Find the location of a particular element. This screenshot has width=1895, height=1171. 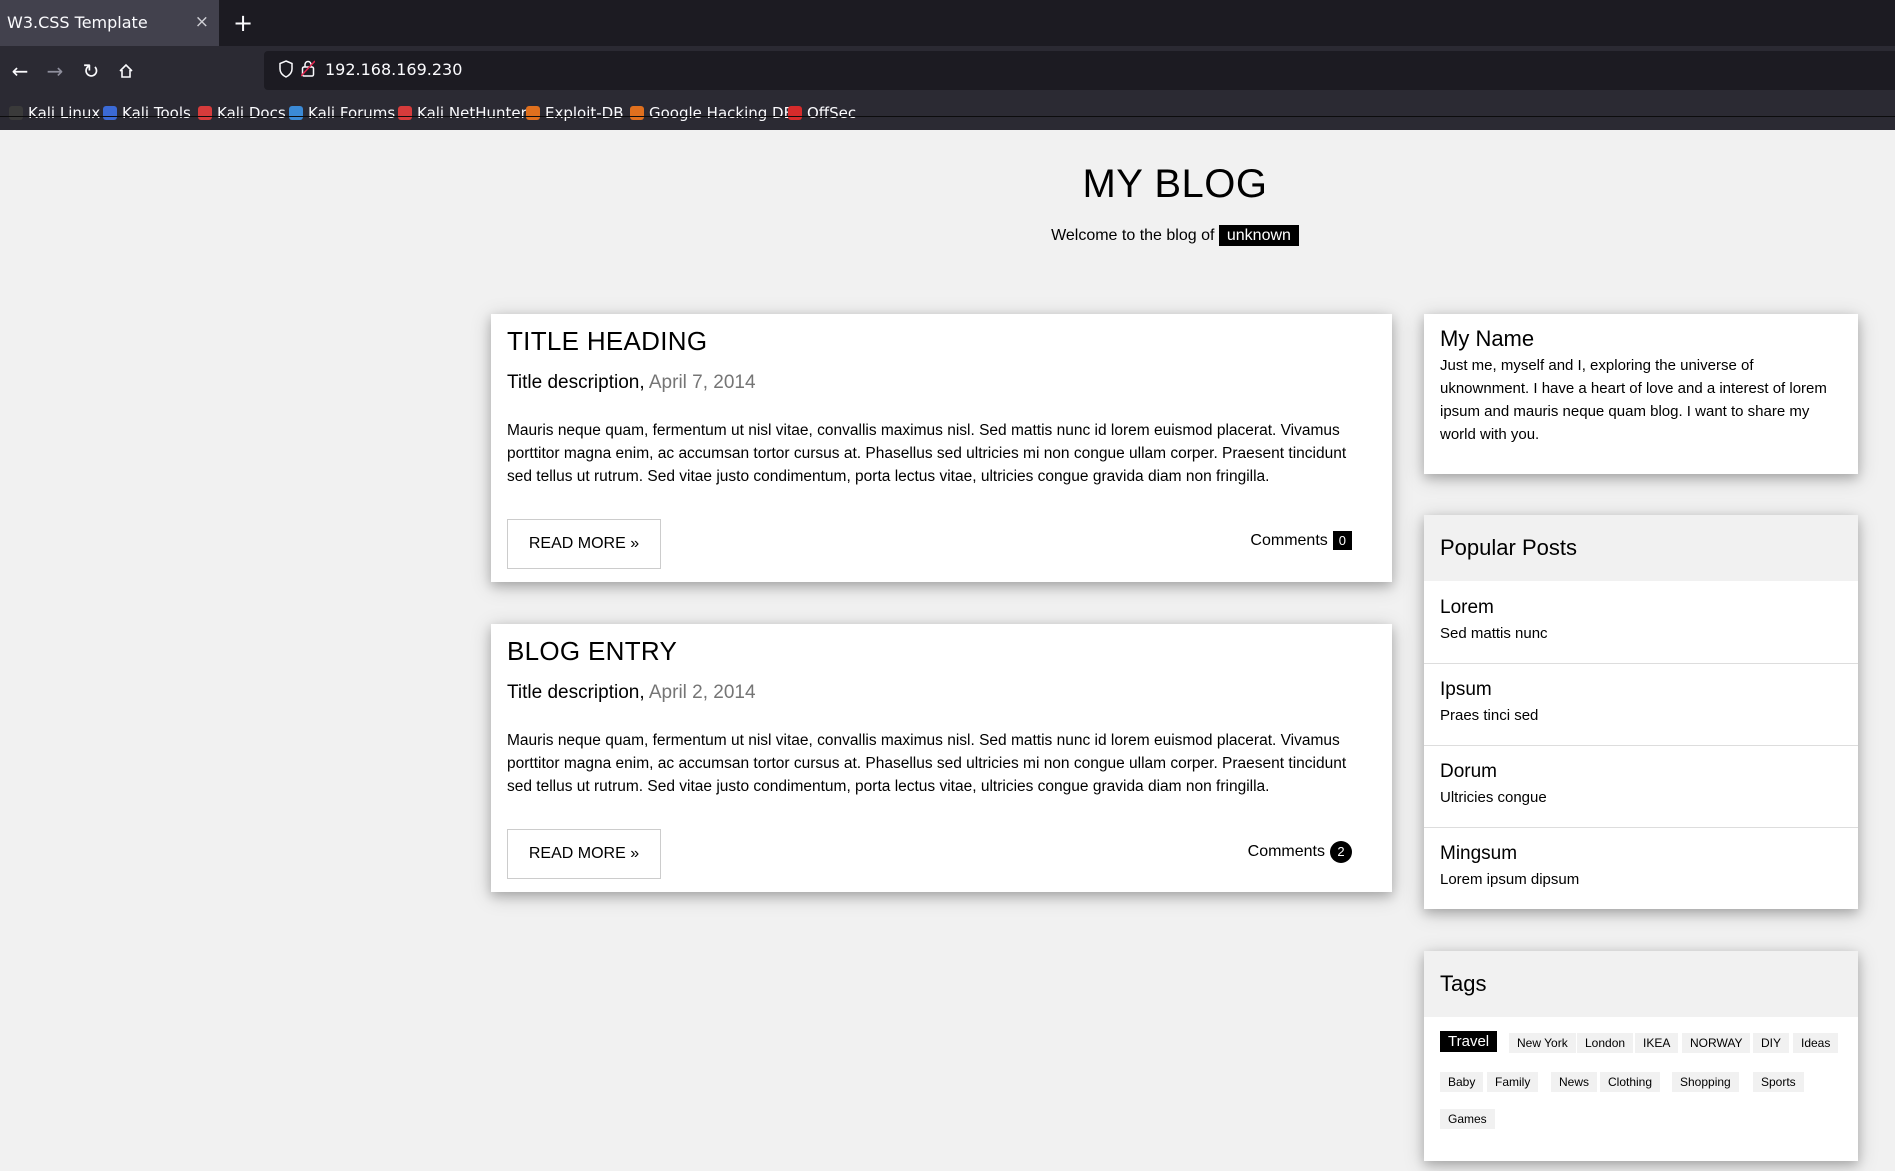

comments-link: Comments 0 is located at coordinates (1301, 540).